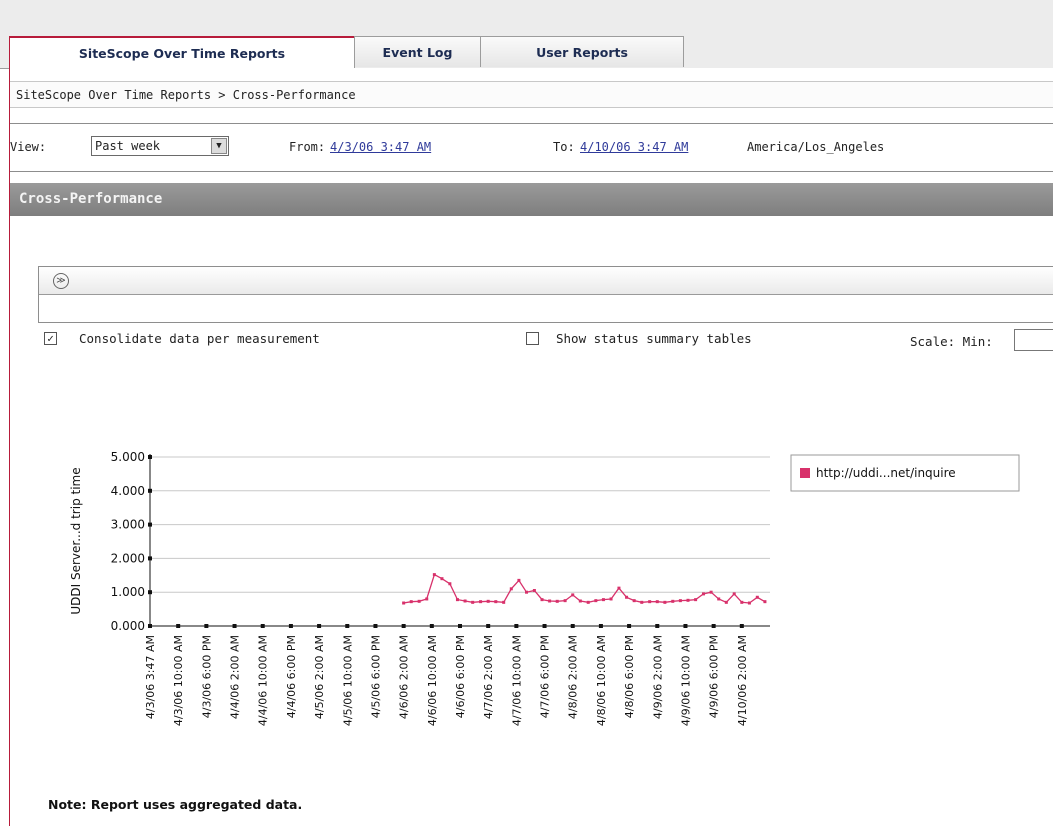 The height and width of the screenshot is (826, 1053). Describe the element at coordinates (582, 51) in the screenshot. I see `tab-user-reports: User Reports` at that location.